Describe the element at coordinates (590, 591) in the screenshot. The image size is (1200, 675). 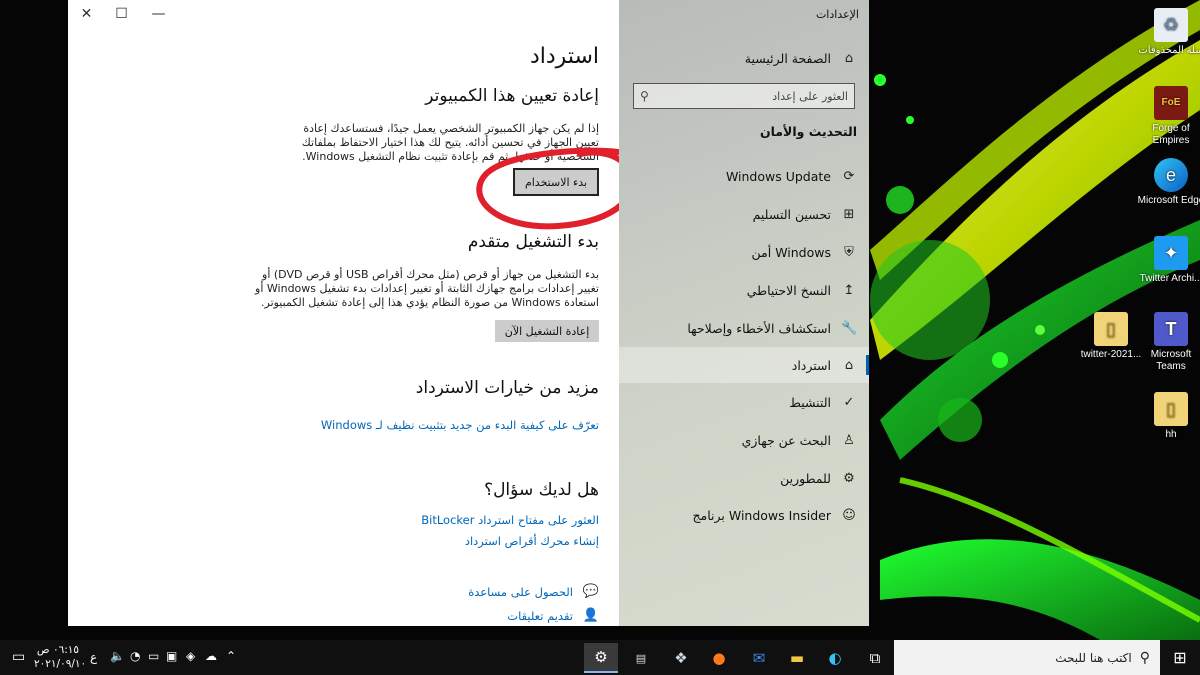
I see `help-chat-icon: 💬` at that location.